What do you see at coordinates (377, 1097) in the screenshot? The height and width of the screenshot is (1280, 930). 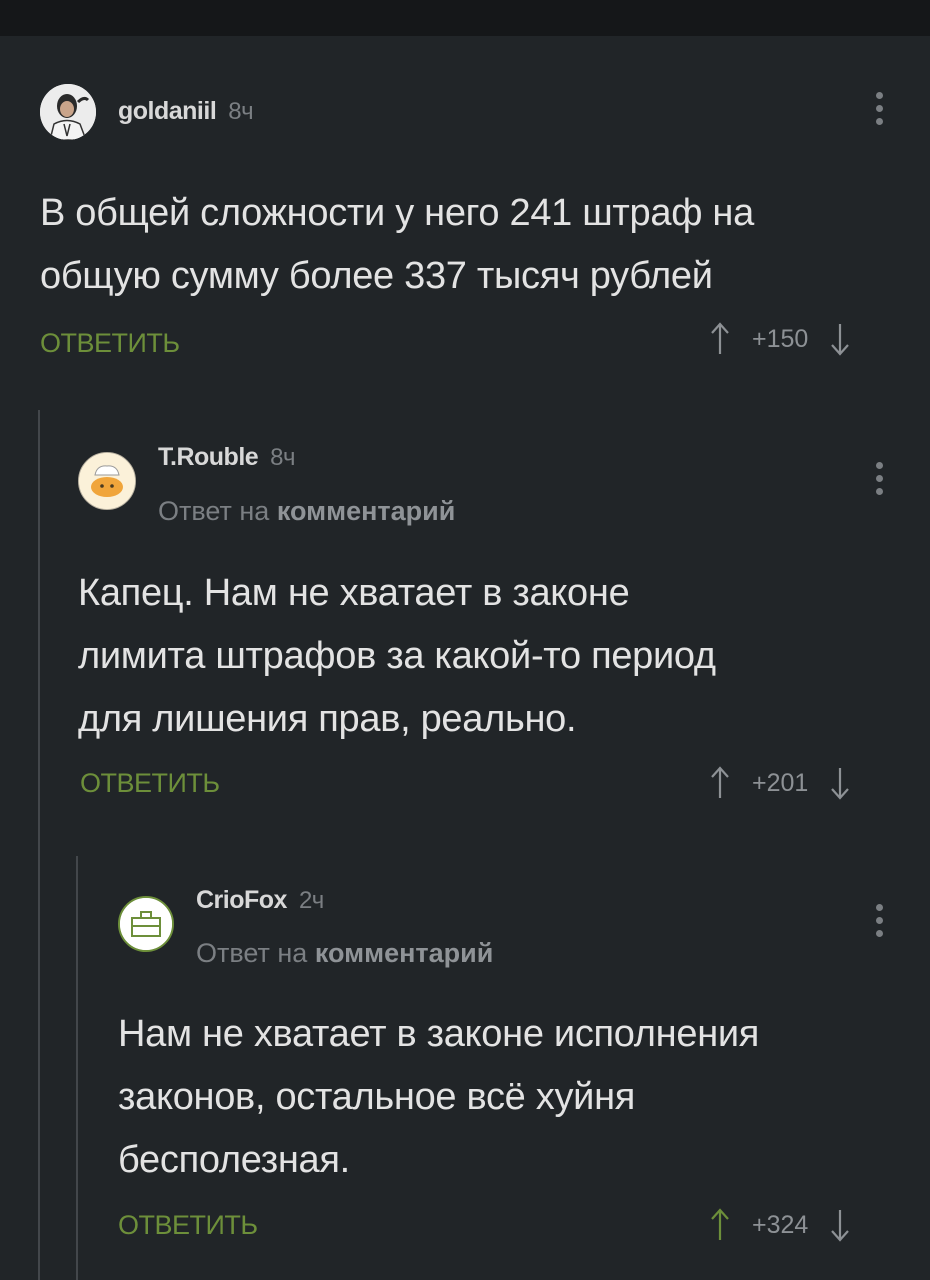 I see `comment-text-line: законов, остальное всё хуйня` at bounding box center [377, 1097].